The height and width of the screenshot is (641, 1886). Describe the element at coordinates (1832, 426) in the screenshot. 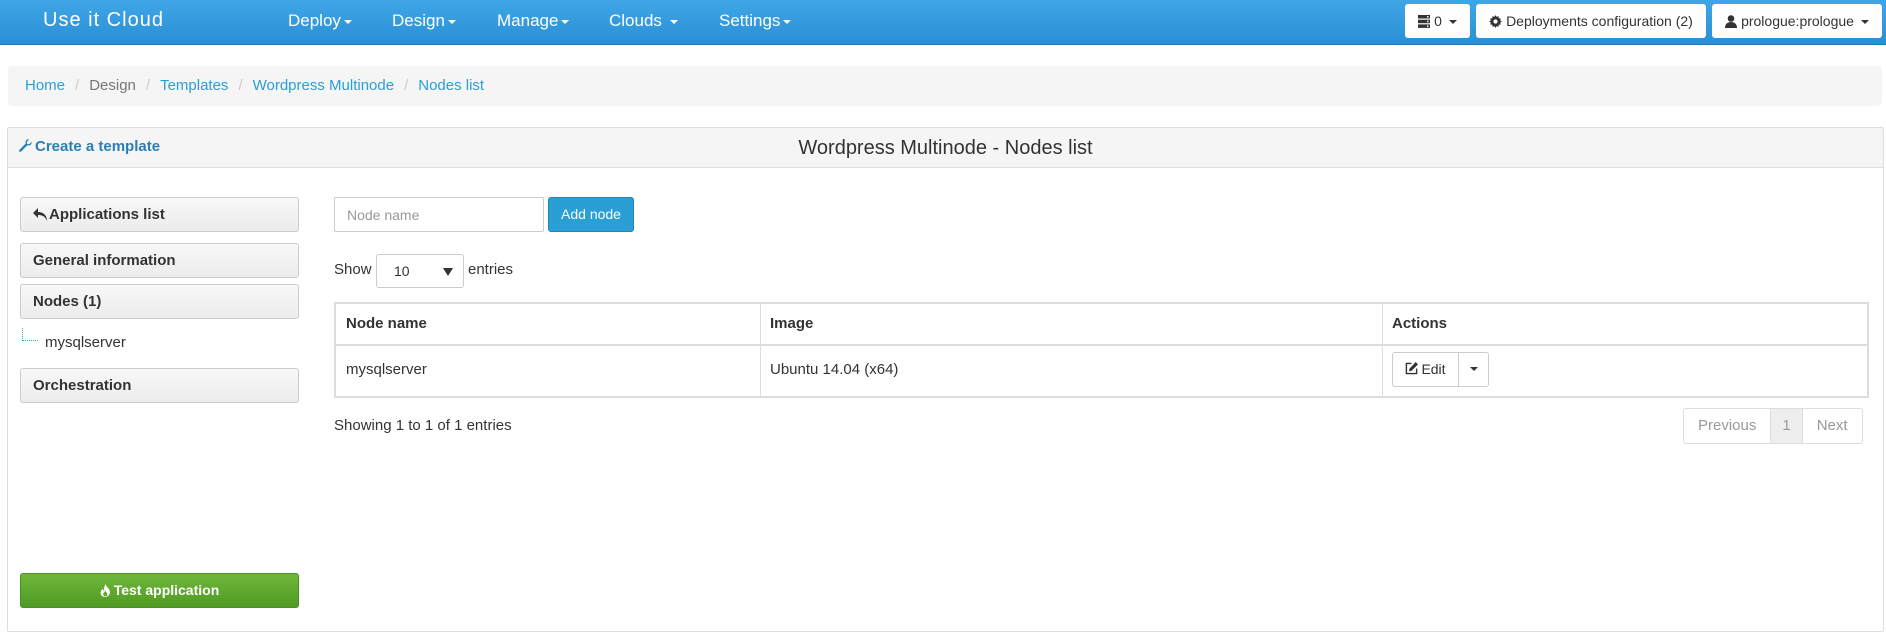

I see `pagination-next: Next` at that location.